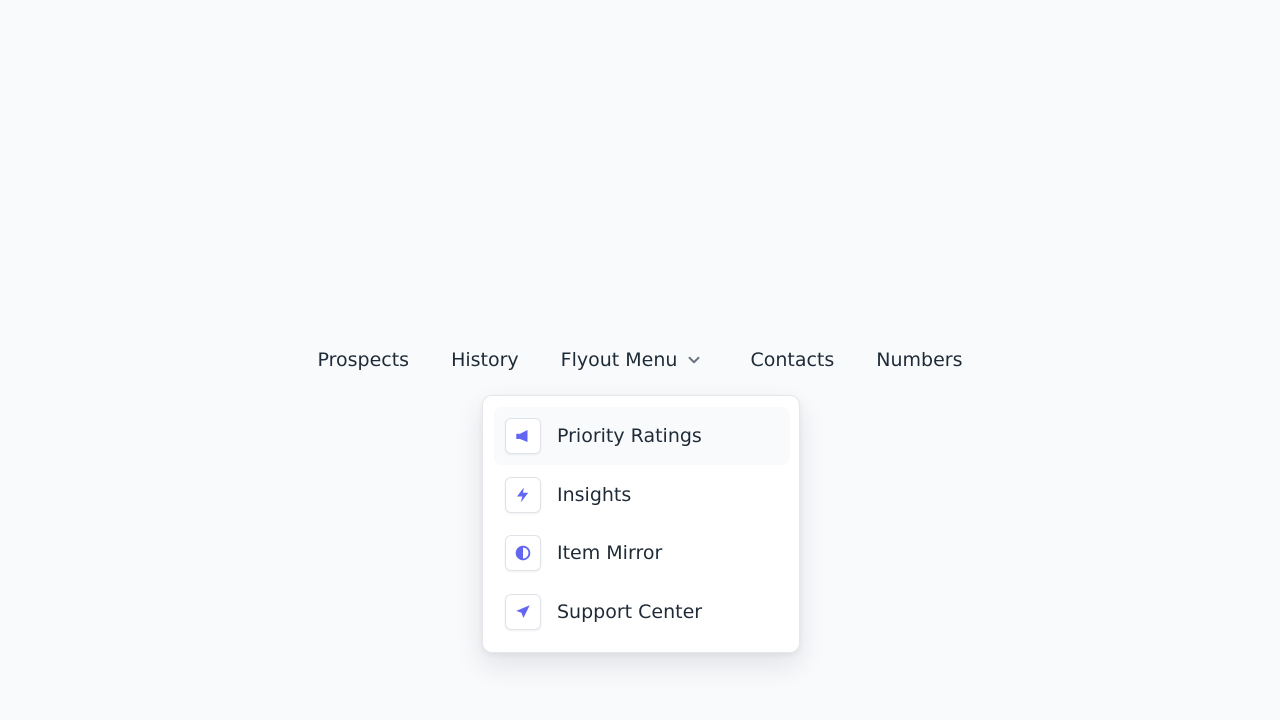 The image size is (1280, 720). I want to click on half-circle-contrast-icon, so click(523, 553).